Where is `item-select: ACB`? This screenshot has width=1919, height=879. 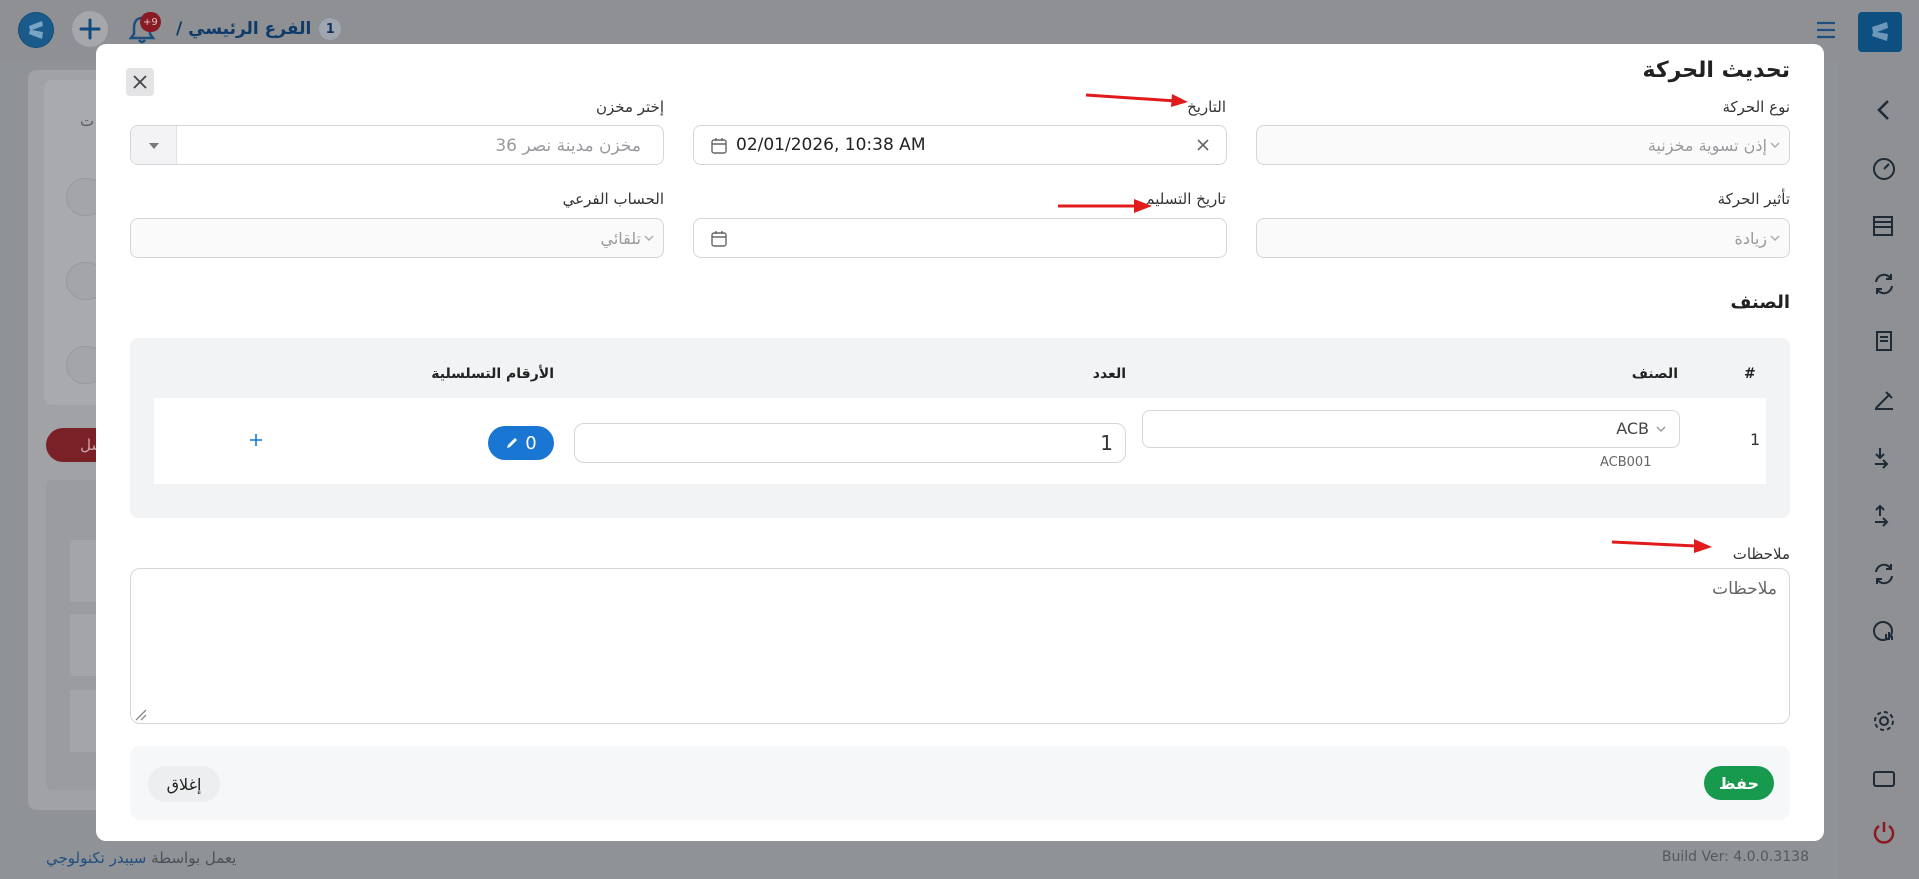
item-select: ACB is located at coordinates (1411, 429).